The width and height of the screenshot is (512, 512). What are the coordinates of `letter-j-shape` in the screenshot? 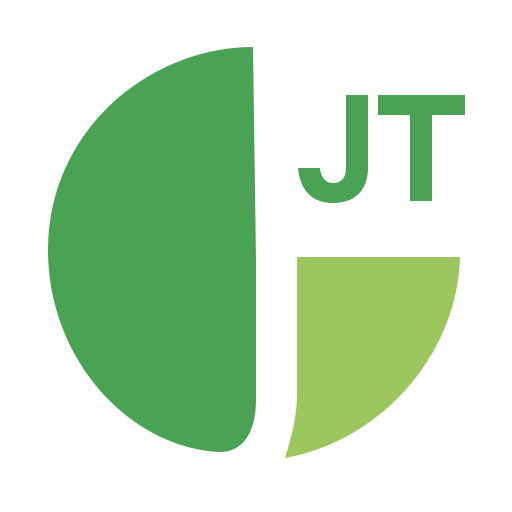 It's located at (333, 149).